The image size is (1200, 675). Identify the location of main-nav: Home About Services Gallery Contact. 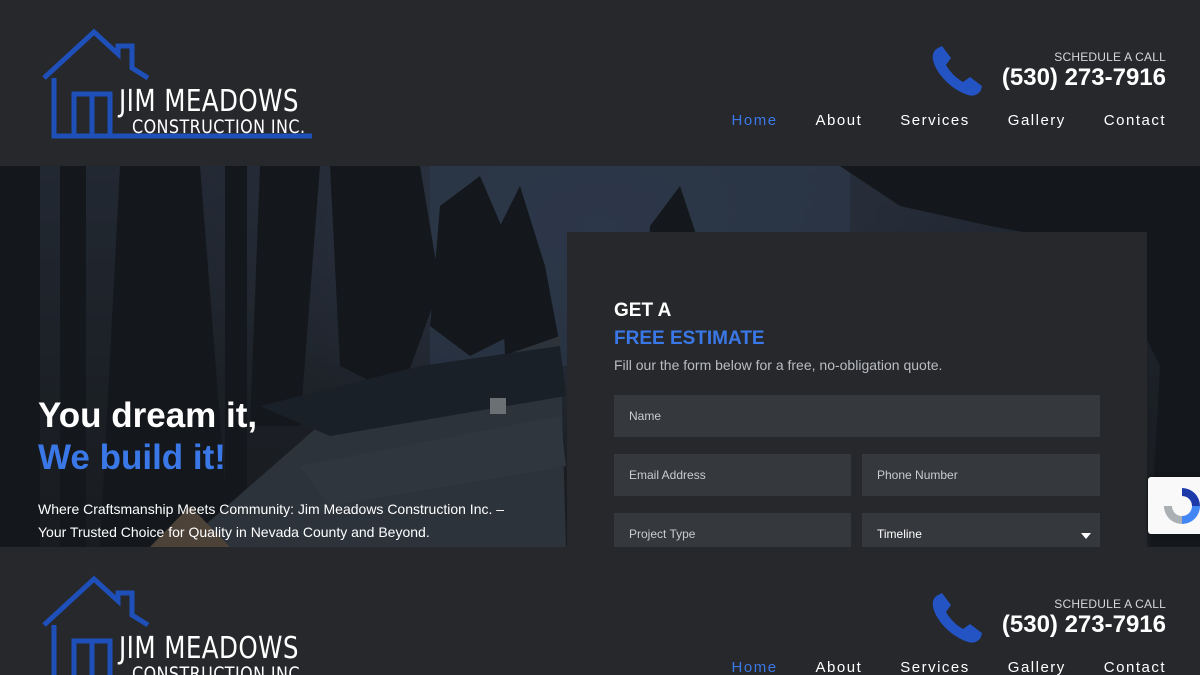
(949, 120).